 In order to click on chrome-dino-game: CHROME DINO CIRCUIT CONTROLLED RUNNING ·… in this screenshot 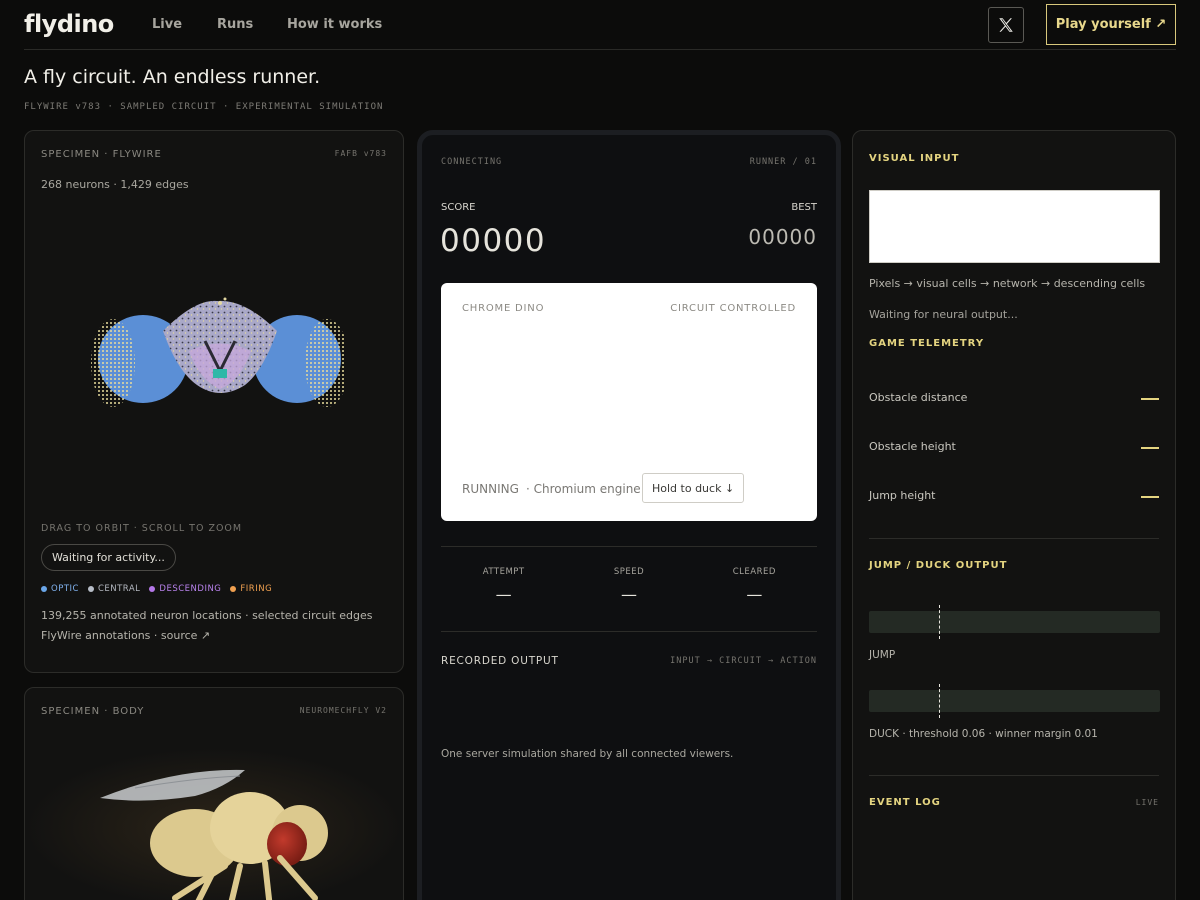, I will do `click(629, 402)`.